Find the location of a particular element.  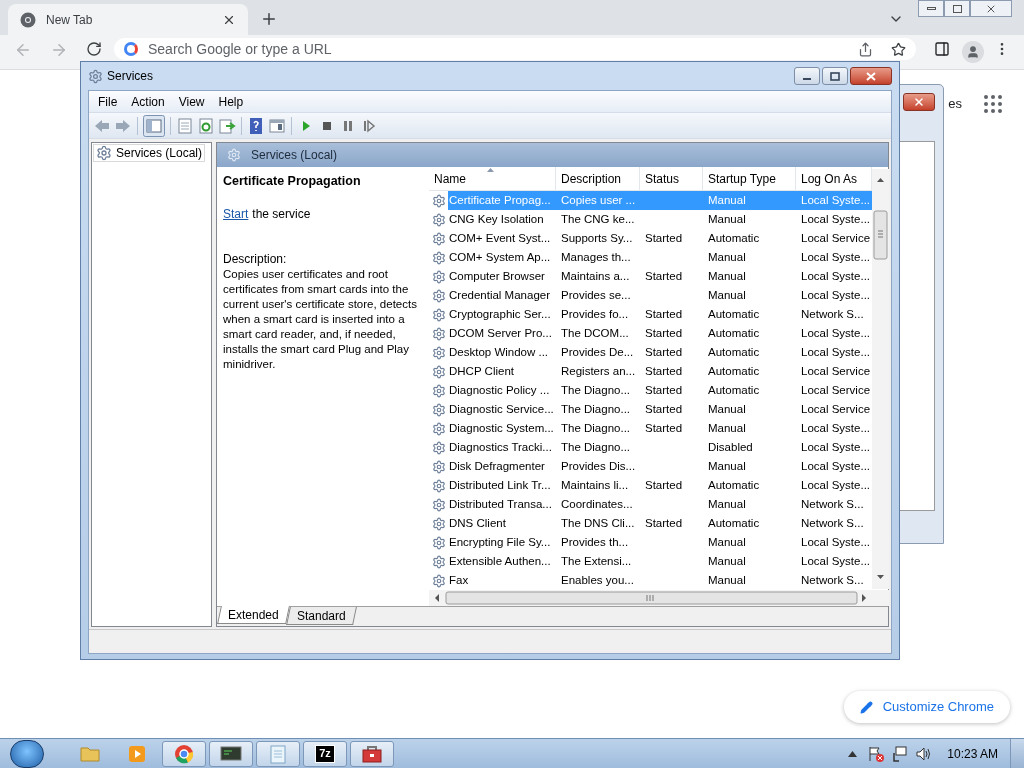

column-header: Name is located at coordinates (492, 179).